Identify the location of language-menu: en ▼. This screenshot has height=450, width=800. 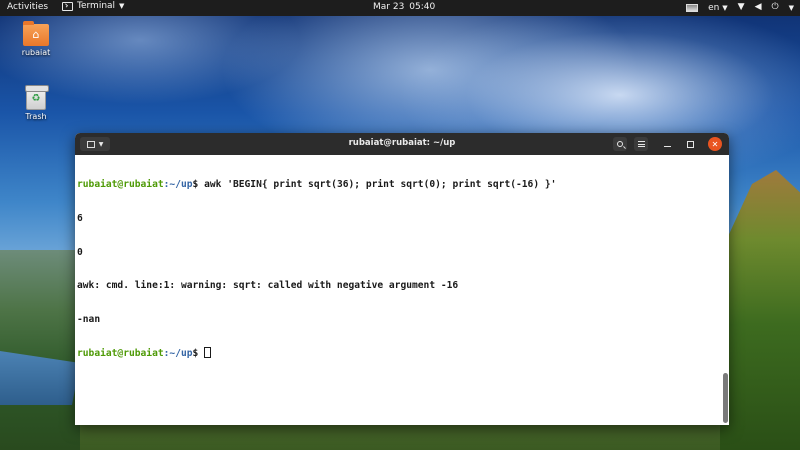
(718, 8).